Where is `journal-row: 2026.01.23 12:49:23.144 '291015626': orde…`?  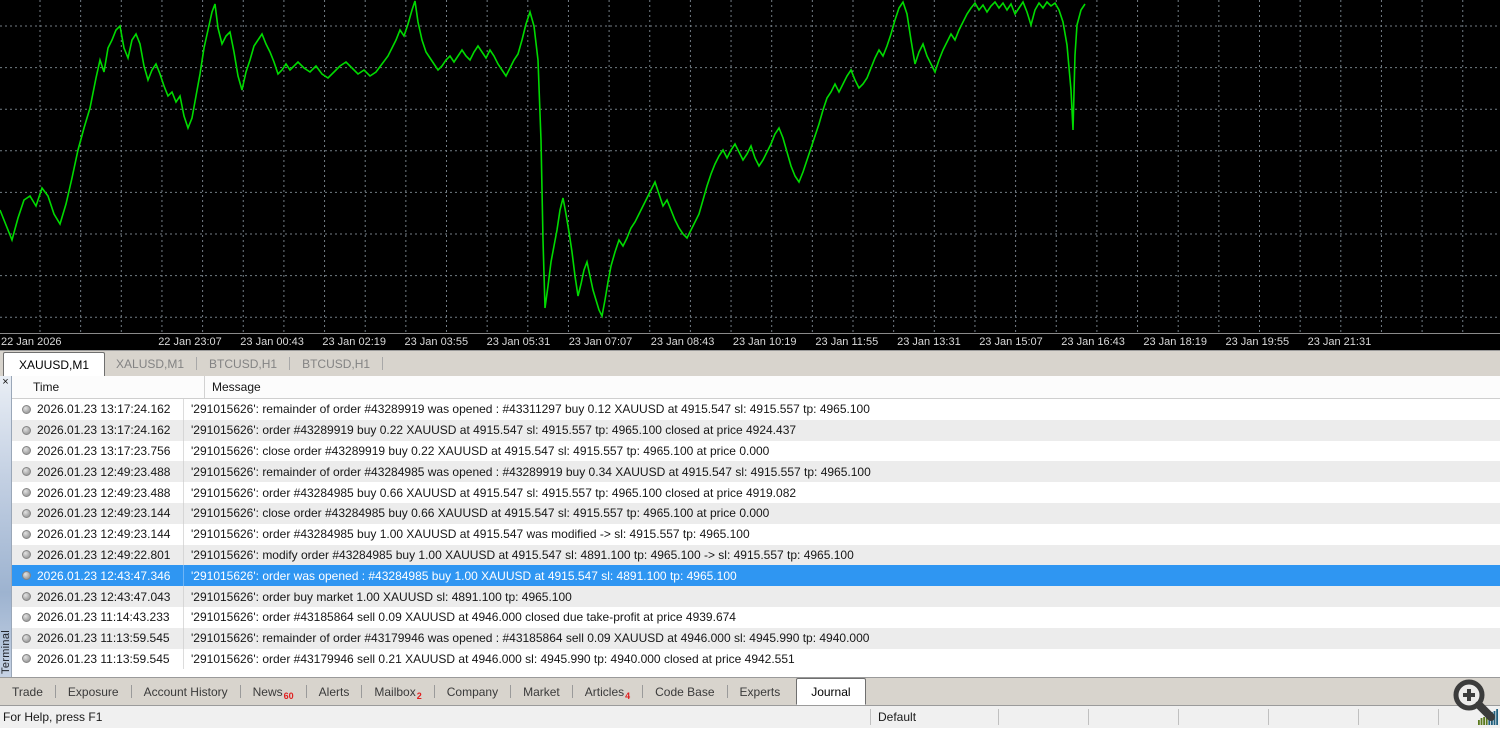 journal-row: 2026.01.23 12:49:23.144 '291015626': orde… is located at coordinates (756, 534).